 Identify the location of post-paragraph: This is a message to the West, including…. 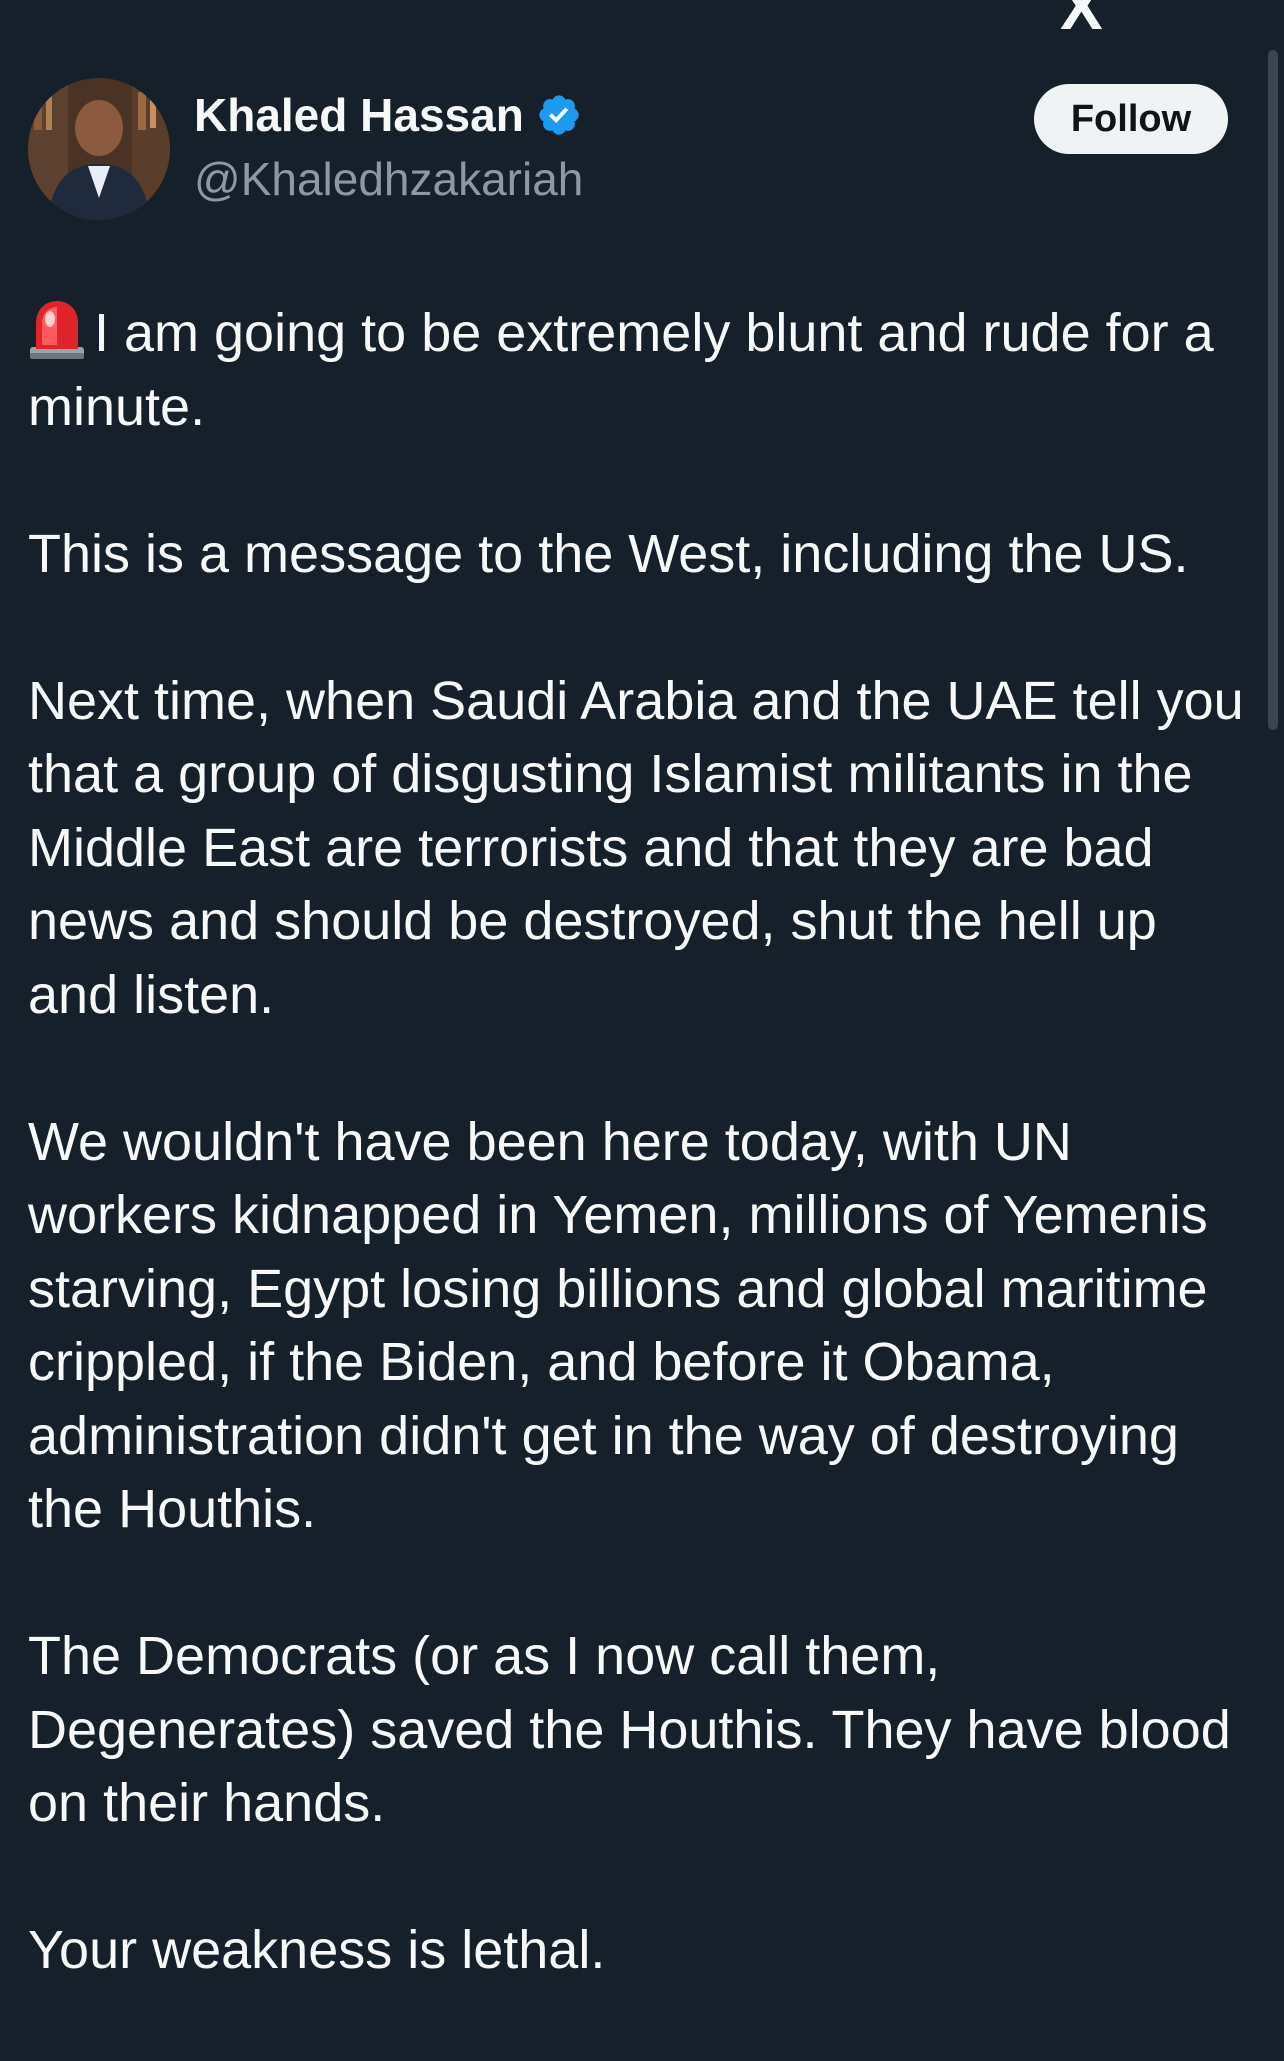
(608, 553).